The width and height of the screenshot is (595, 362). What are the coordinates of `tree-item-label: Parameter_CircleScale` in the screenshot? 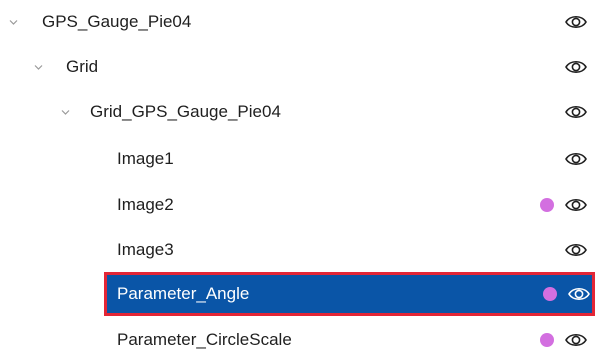 It's located at (204, 339).